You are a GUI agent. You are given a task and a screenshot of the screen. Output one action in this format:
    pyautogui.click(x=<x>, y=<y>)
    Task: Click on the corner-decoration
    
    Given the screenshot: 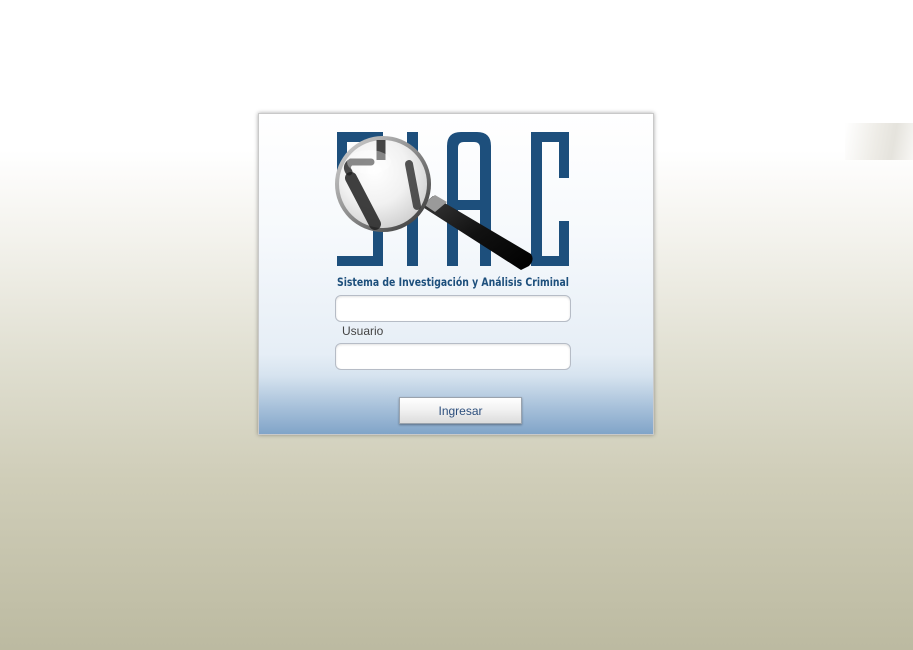 What is the action you would take?
    pyautogui.click(x=879, y=141)
    